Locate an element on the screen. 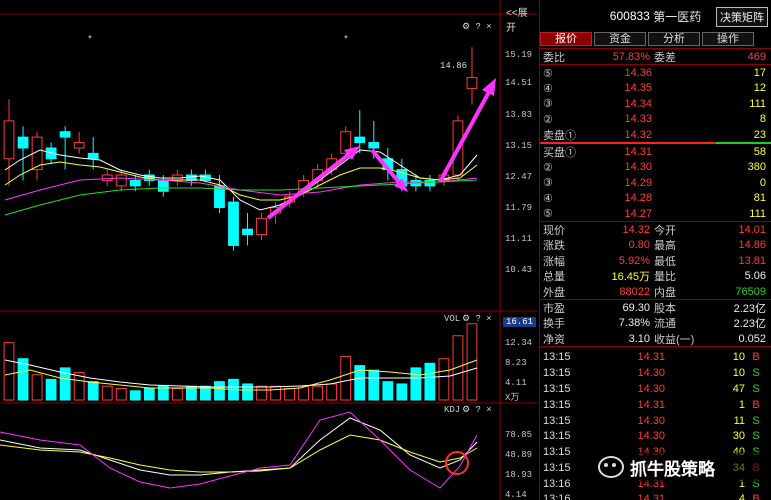 This screenshot has width=771, height=500. ask-price: 14.36 is located at coordinates (638, 73).